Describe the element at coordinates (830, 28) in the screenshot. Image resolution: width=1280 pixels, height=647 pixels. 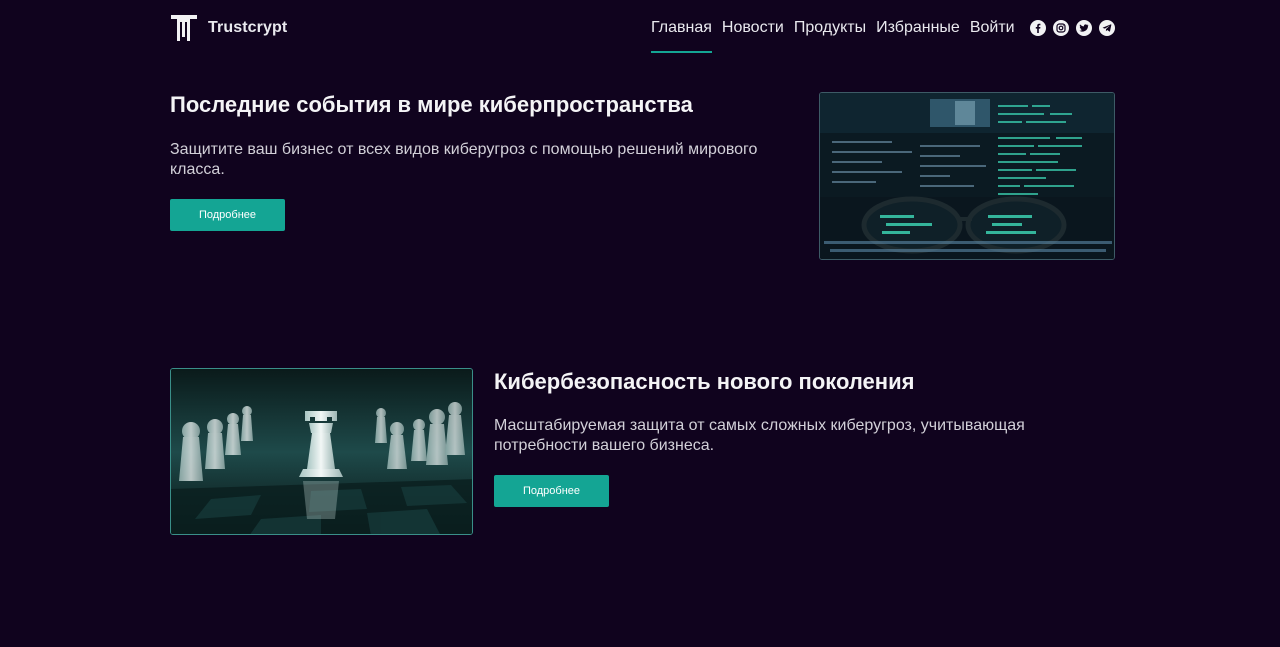
I see `nav-item-products: Продукты` at that location.